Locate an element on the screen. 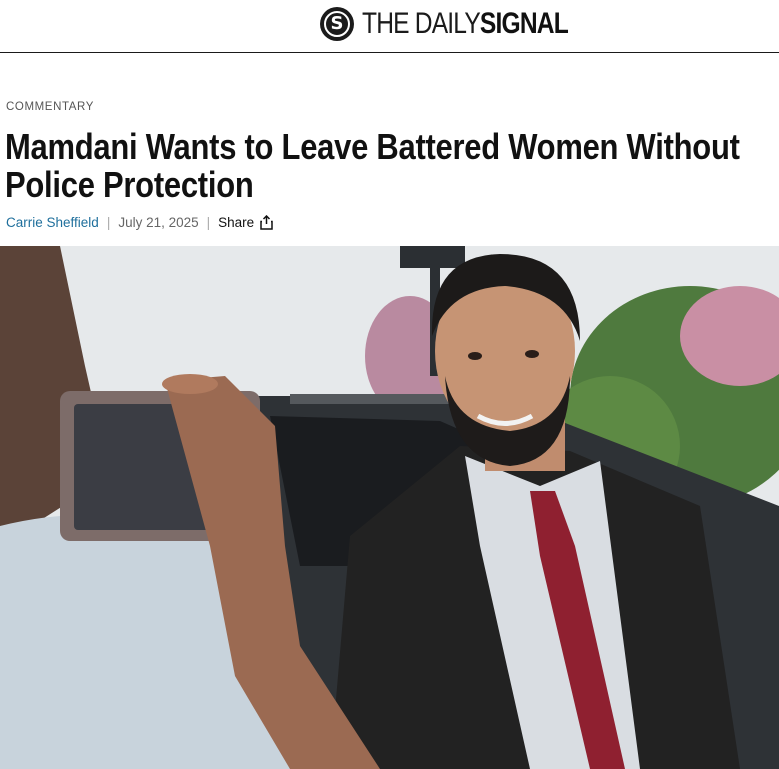 The width and height of the screenshot is (779, 769). byline: Carrie Sheffield | July 21, 2025 | Share is located at coordinates (139, 222).